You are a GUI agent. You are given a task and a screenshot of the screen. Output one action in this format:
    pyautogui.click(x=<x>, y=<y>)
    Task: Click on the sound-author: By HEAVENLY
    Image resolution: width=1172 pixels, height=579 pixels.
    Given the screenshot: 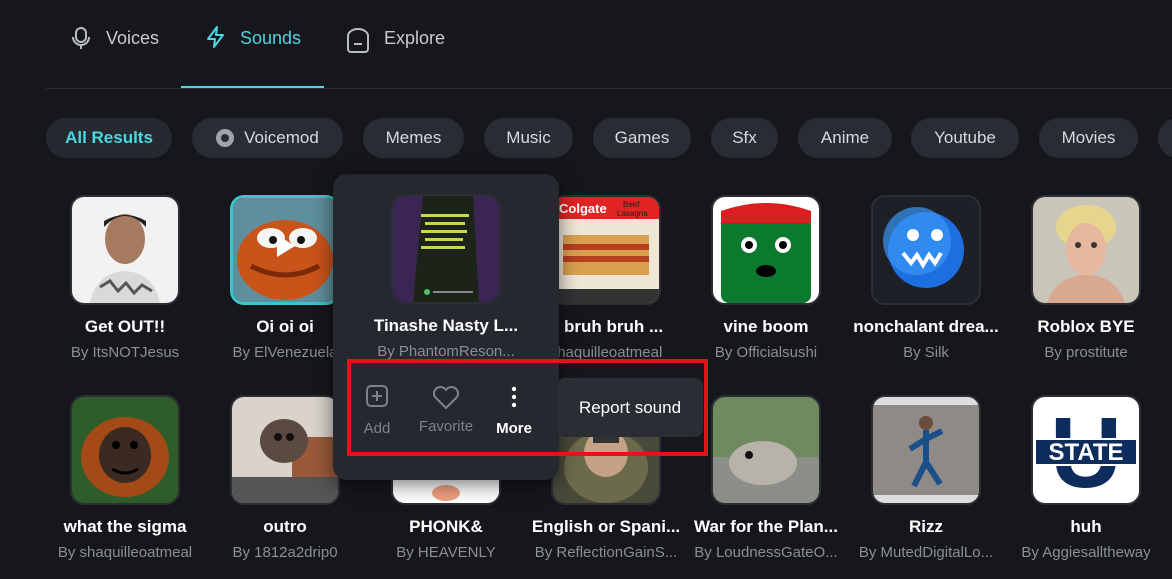 What is the action you would take?
    pyautogui.click(x=446, y=552)
    